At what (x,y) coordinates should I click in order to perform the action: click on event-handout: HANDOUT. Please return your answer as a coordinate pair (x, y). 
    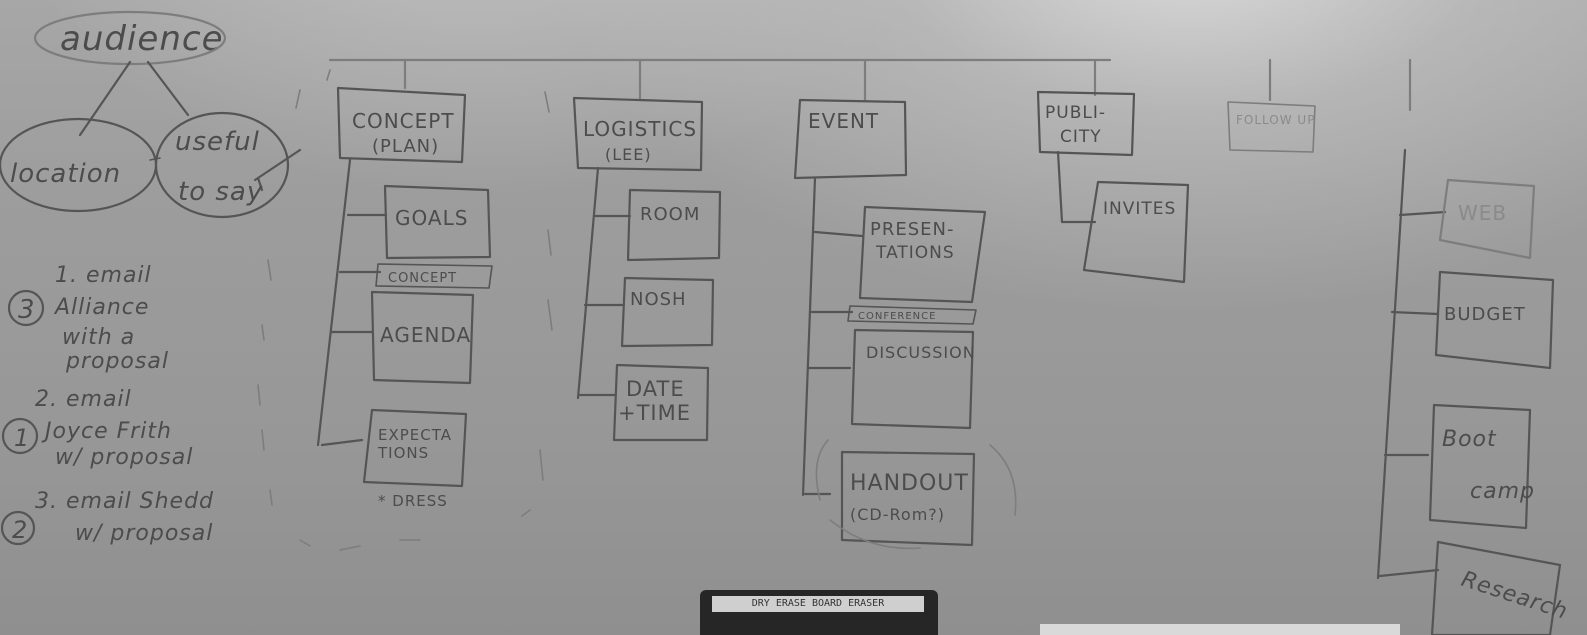
    Looking at the image, I should click on (909, 483).